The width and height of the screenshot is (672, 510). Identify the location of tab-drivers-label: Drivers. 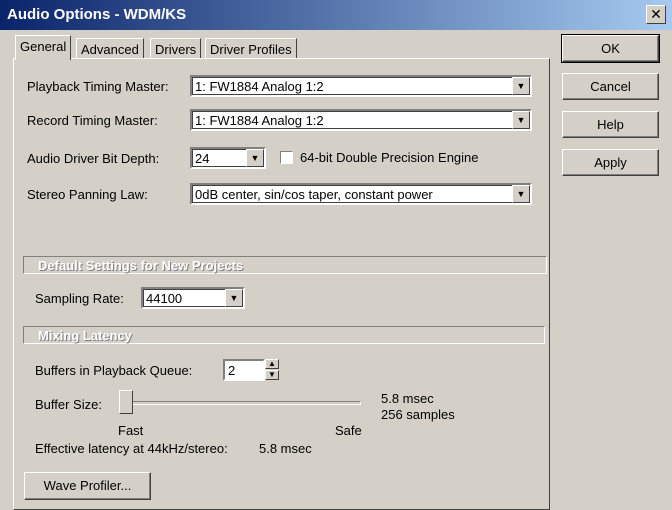
(176, 49).